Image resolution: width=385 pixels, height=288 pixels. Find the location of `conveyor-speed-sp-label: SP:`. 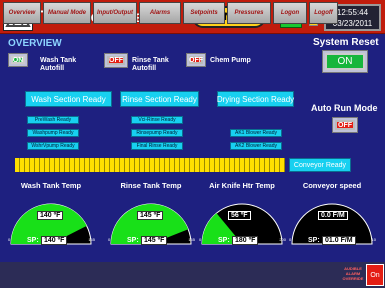

conveyor-speed-sp-label: SP: is located at coordinates (314, 240).